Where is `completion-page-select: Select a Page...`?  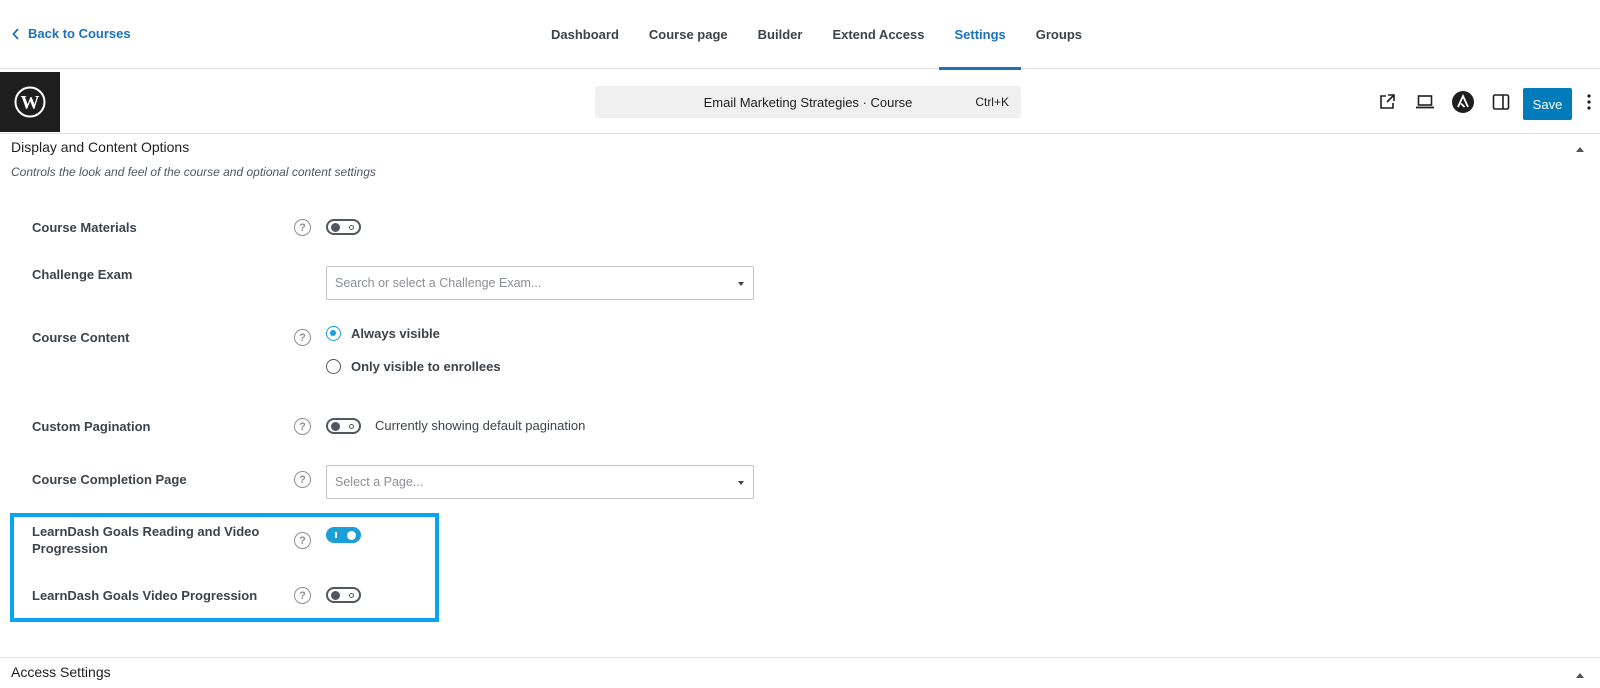
completion-page-select: Select a Page... is located at coordinates (540, 482).